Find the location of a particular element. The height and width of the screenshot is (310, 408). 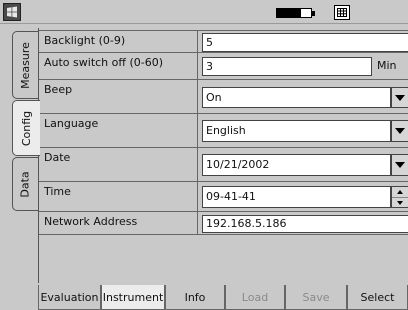

tab-select-label: Select is located at coordinates (377, 297).